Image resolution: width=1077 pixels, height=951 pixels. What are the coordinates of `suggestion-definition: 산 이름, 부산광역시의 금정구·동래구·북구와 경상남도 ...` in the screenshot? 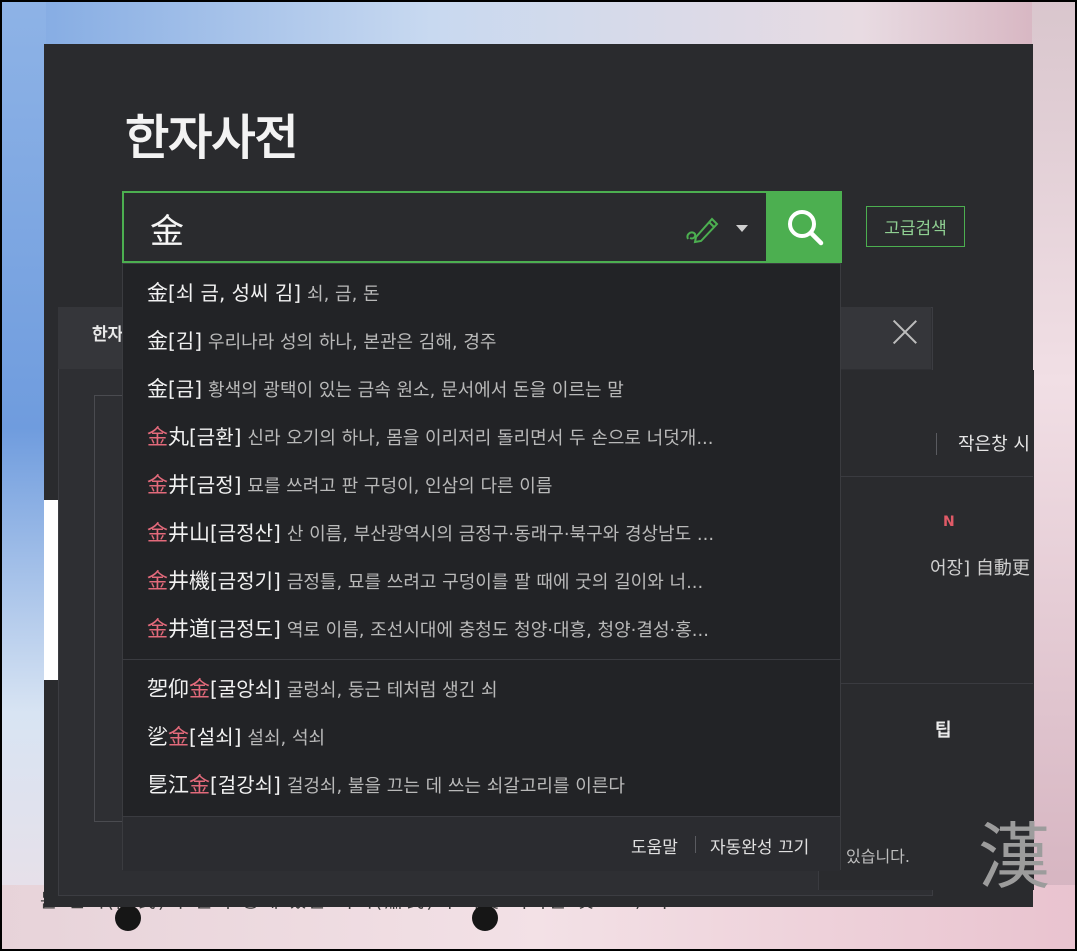 It's located at (500, 534).